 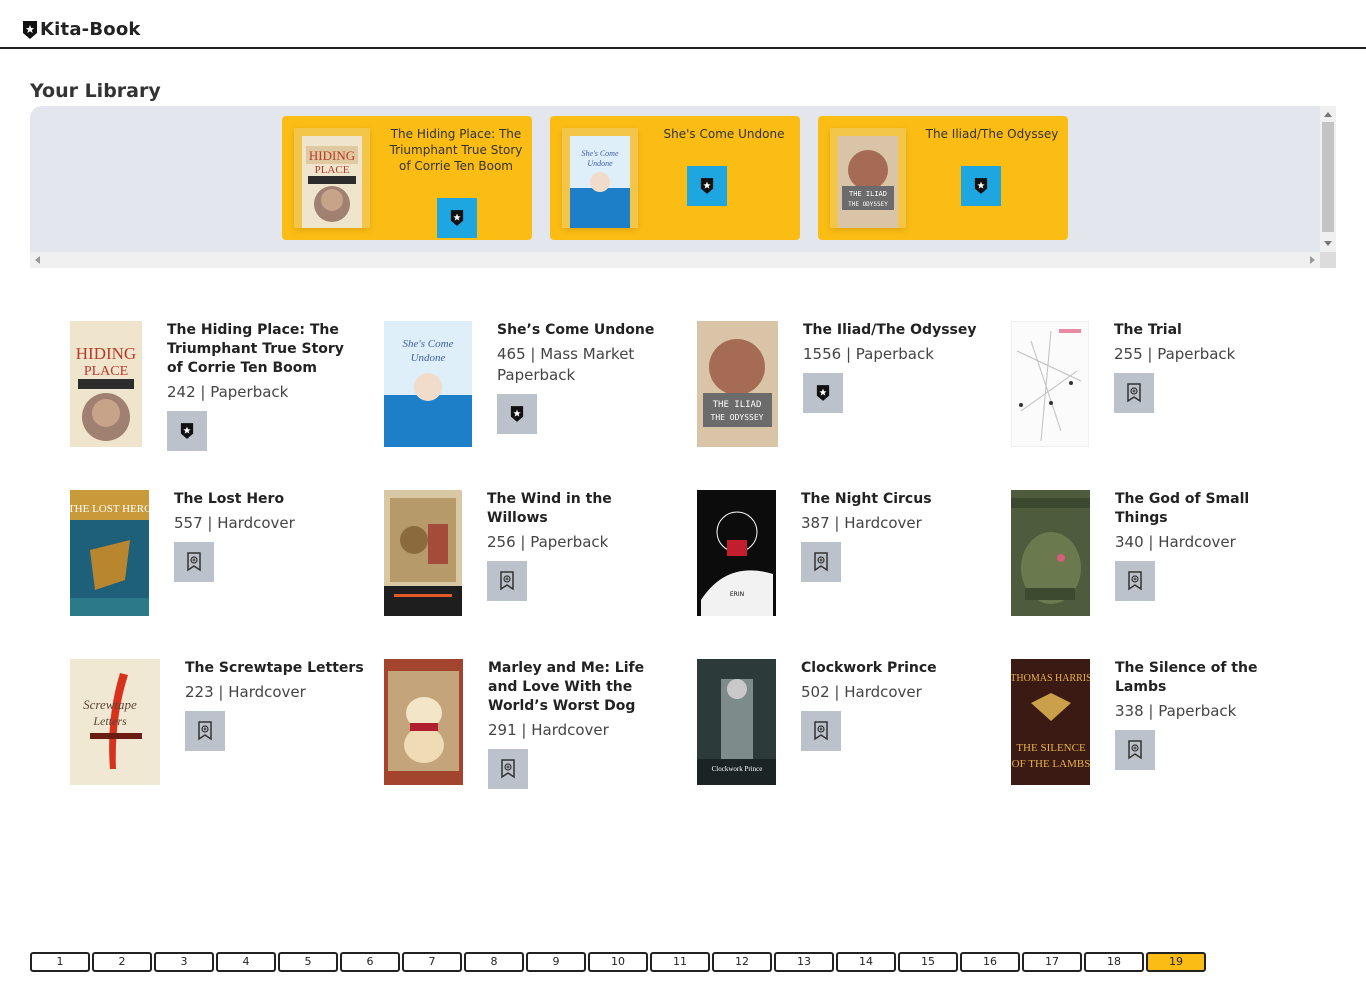 I want to click on vertical-scrollbar, so click(x=1328, y=179).